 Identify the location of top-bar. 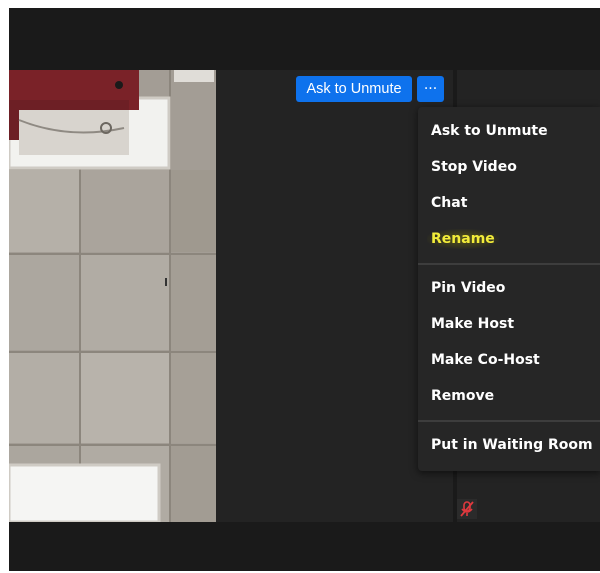
(304, 39).